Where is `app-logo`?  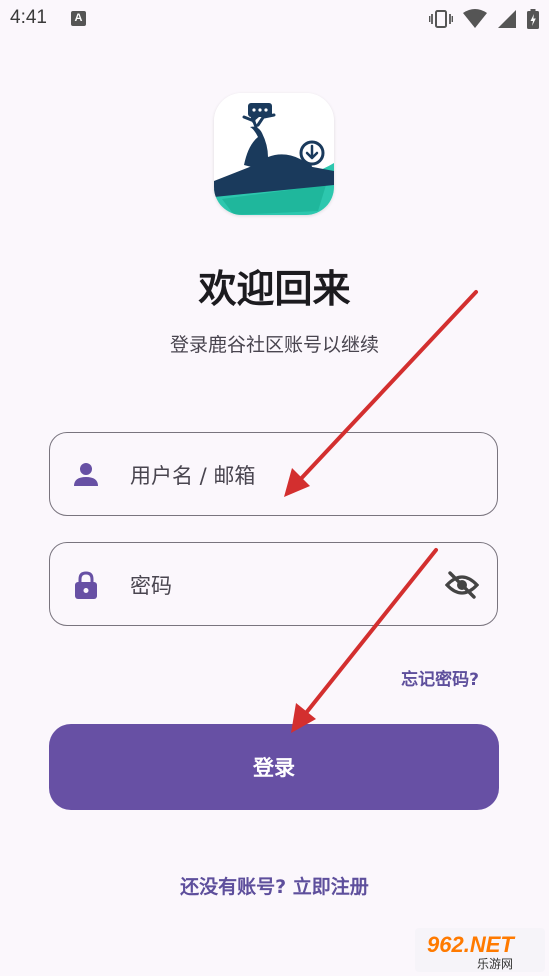
app-logo is located at coordinates (274, 154).